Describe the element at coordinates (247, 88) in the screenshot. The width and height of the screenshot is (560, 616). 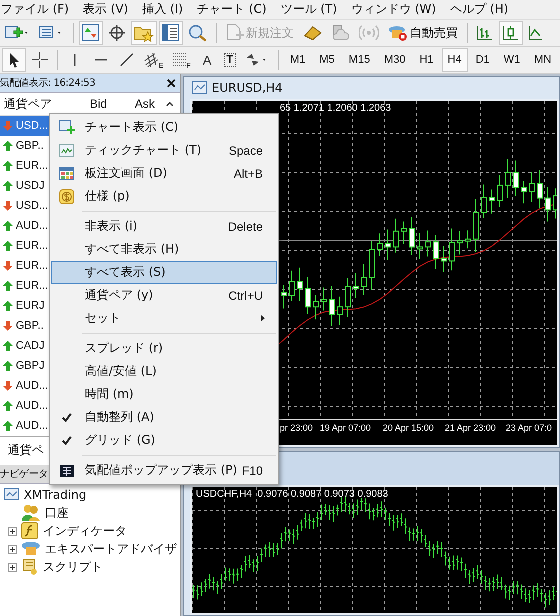
I see `chart-window-title: EURUSD,H4` at that location.